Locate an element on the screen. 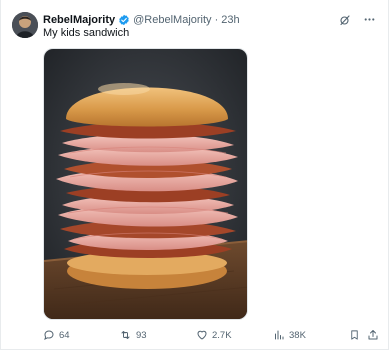  like-button: 2.7K is located at coordinates (214, 335).